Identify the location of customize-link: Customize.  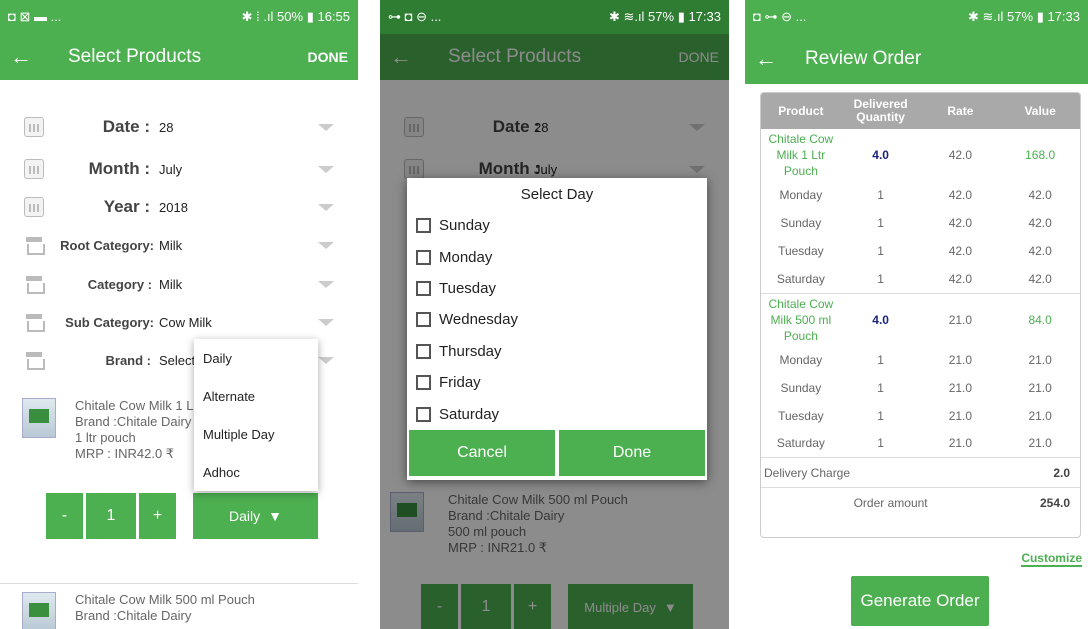
(1051, 559).